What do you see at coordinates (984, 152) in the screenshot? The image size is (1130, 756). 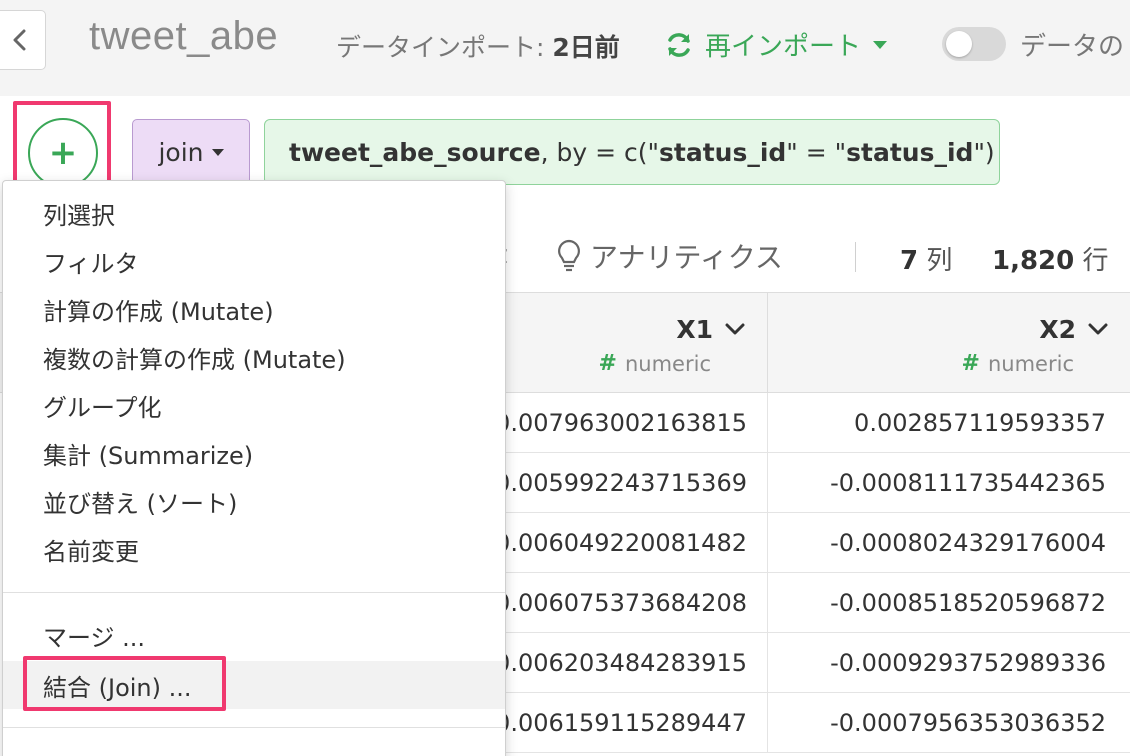 I see `args-end: ")` at bounding box center [984, 152].